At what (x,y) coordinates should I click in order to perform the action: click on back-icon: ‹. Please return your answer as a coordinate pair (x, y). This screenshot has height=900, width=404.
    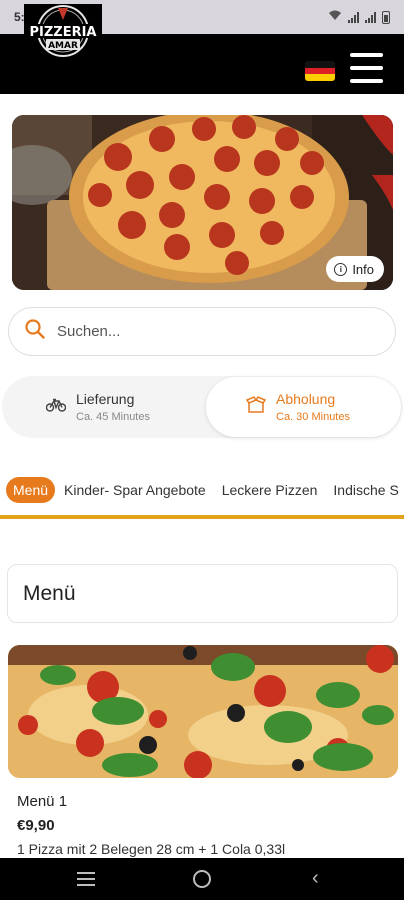
    Looking at the image, I should click on (315, 878).